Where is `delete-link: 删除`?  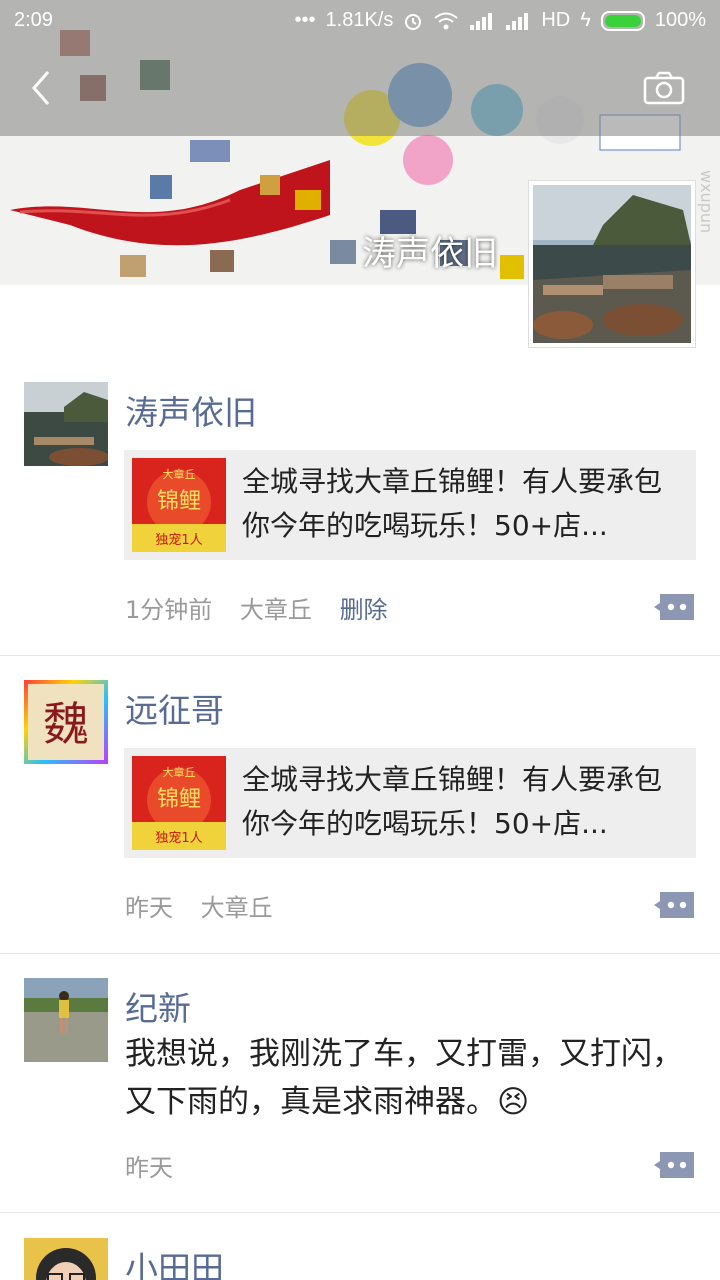 delete-link: 删除 is located at coordinates (364, 610).